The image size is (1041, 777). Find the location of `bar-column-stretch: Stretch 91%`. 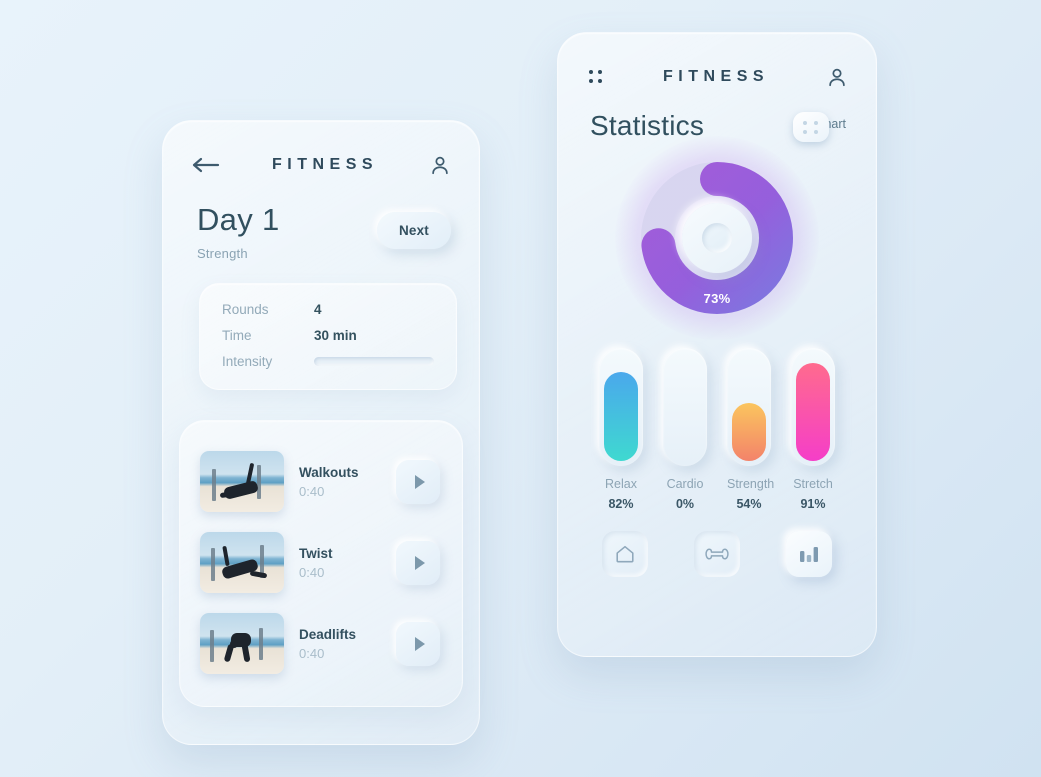

bar-column-stretch: Stretch 91% is located at coordinates (813, 429).